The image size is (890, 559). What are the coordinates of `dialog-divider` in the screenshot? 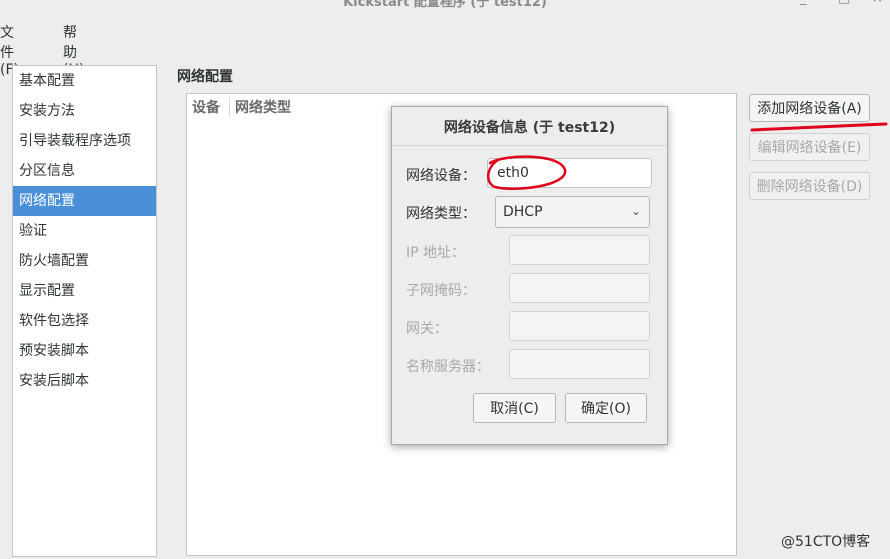 It's located at (529, 145).